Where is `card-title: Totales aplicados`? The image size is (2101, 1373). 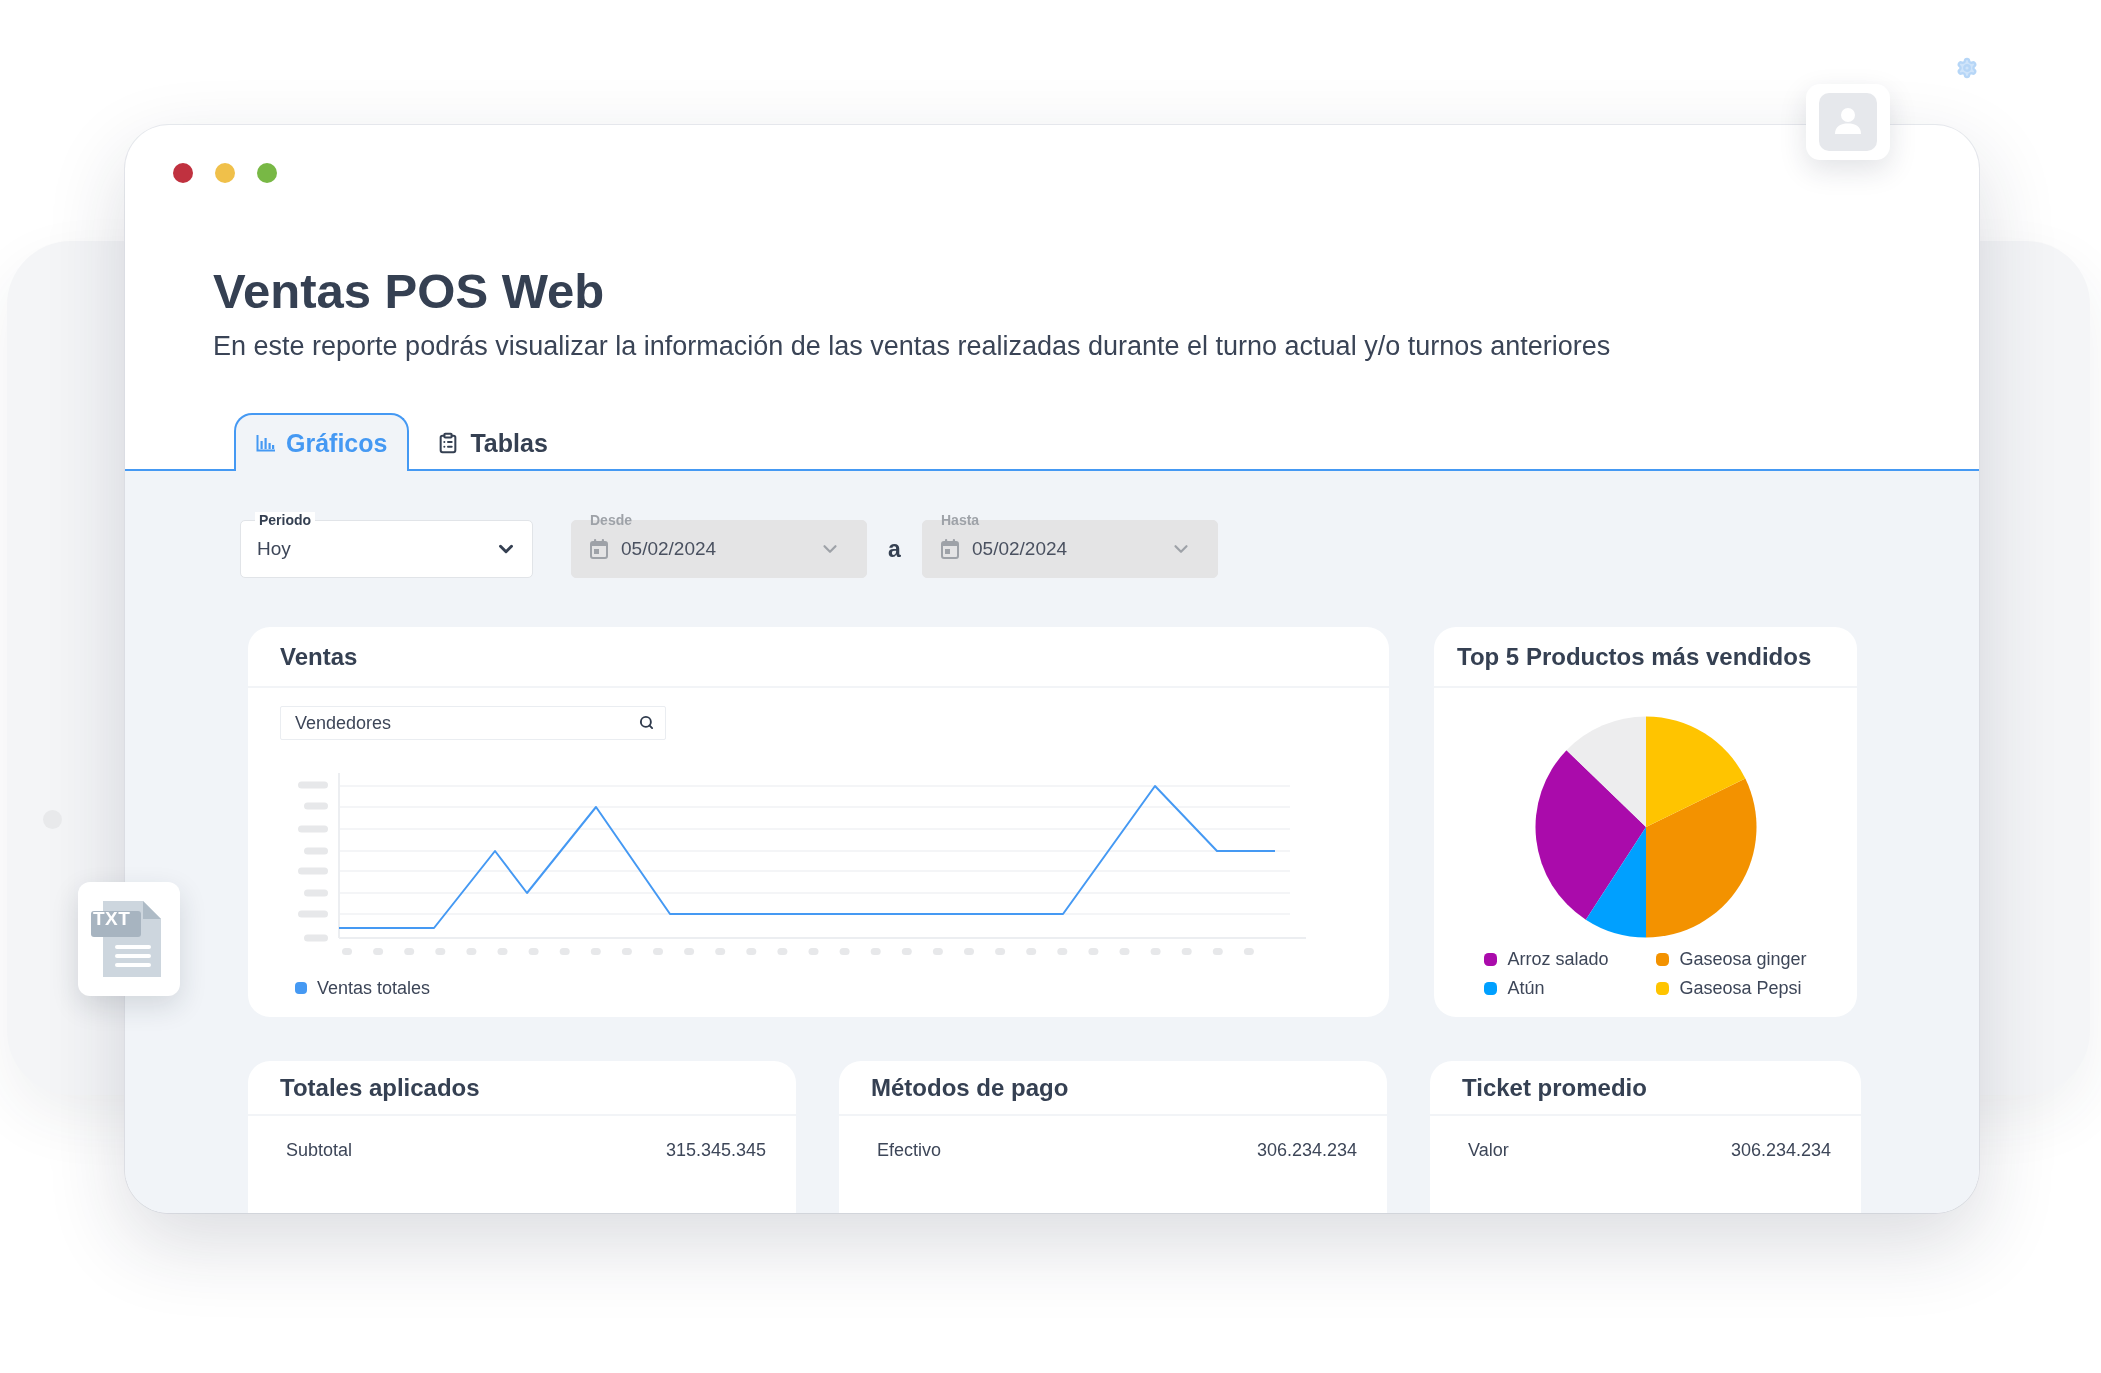 card-title: Totales aplicados is located at coordinates (380, 1087).